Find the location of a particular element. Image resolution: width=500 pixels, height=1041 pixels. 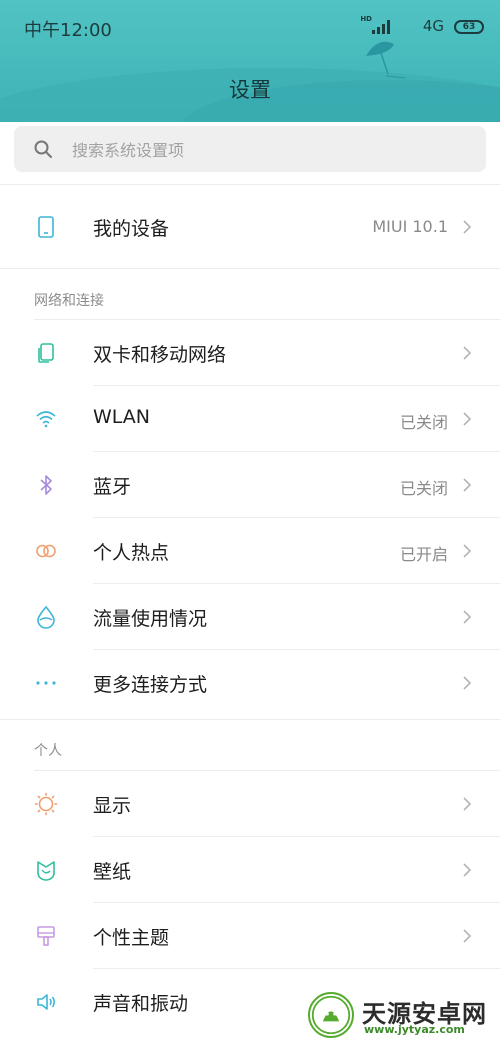

my-device-value: MIUI 10.1 is located at coordinates (410, 226).